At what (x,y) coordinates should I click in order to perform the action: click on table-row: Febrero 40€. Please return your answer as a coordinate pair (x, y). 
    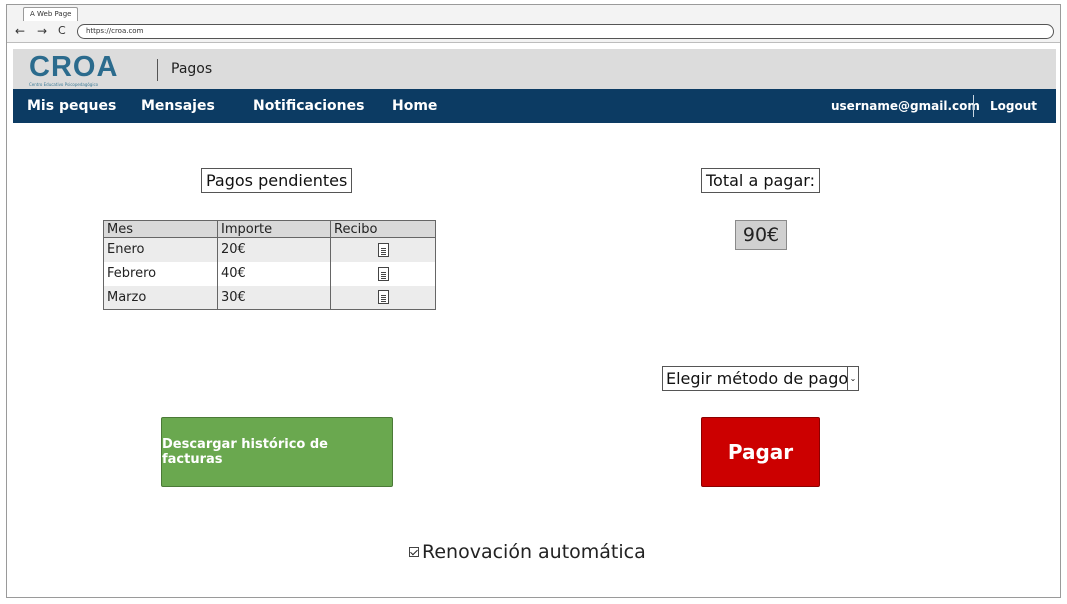
    Looking at the image, I should click on (269, 273).